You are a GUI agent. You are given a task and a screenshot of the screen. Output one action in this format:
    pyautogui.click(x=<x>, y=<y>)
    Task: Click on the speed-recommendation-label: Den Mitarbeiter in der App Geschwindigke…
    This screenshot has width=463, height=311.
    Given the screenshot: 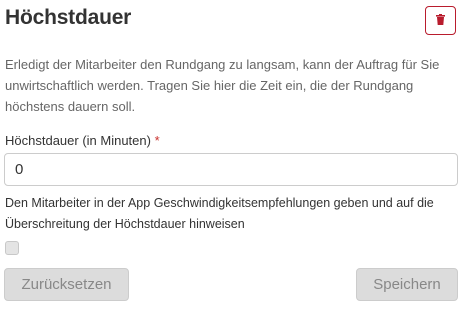 What is the action you would take?
    pyautogui.click(x=219, y=213)
    